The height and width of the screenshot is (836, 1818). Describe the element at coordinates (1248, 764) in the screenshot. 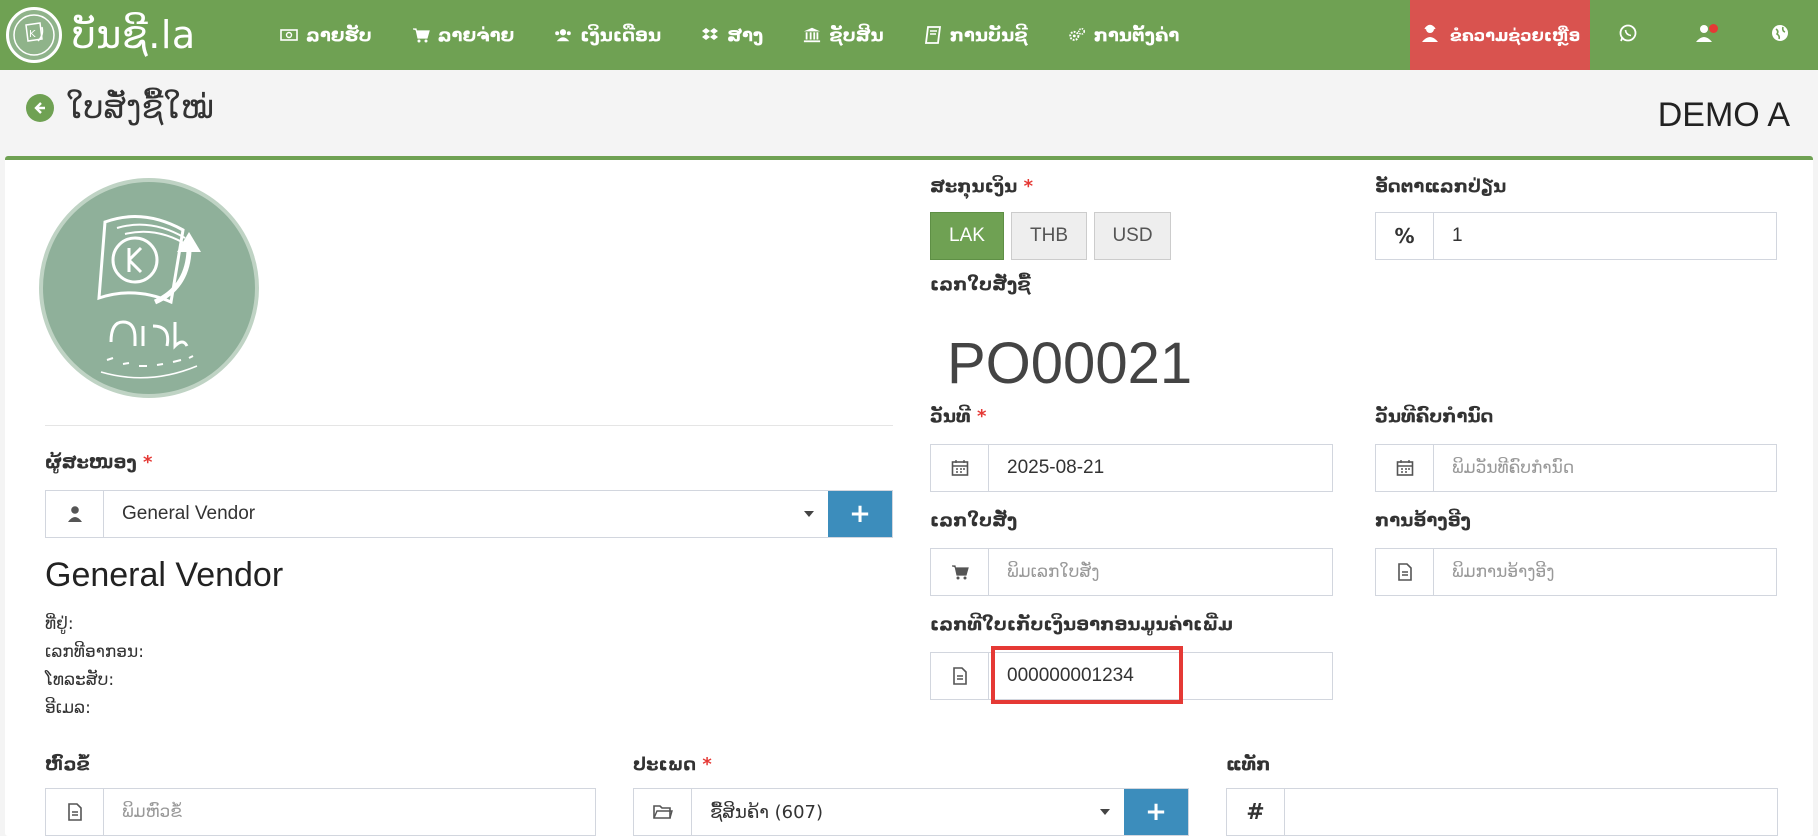

I see `tag-label: ແທັກ` at that location.